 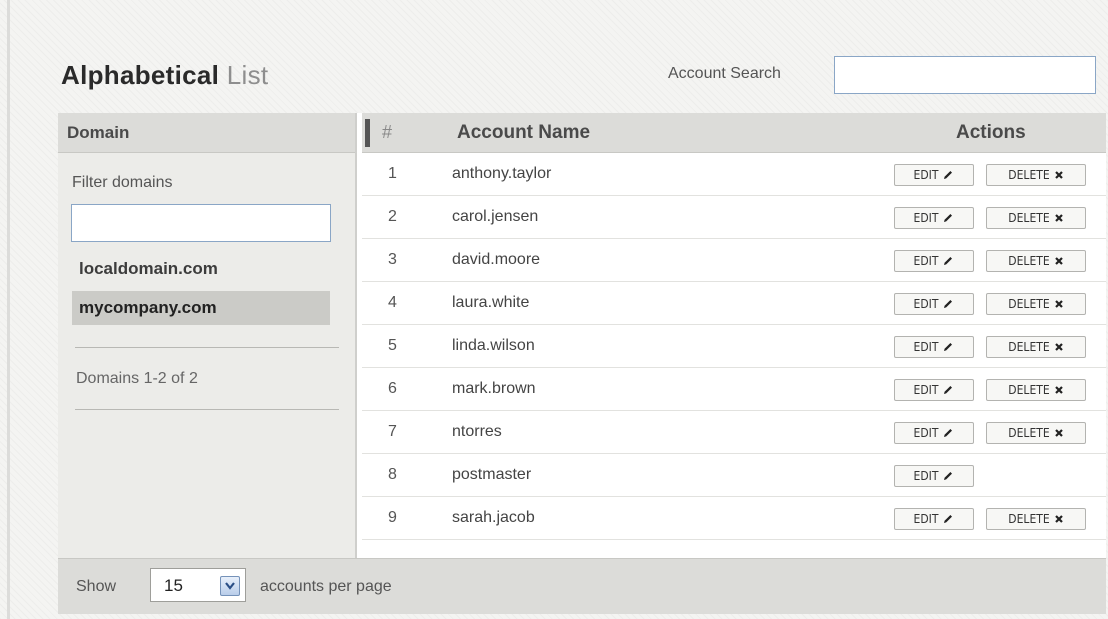 I want to click on page-title-light: List, so click(x=247, y=75).